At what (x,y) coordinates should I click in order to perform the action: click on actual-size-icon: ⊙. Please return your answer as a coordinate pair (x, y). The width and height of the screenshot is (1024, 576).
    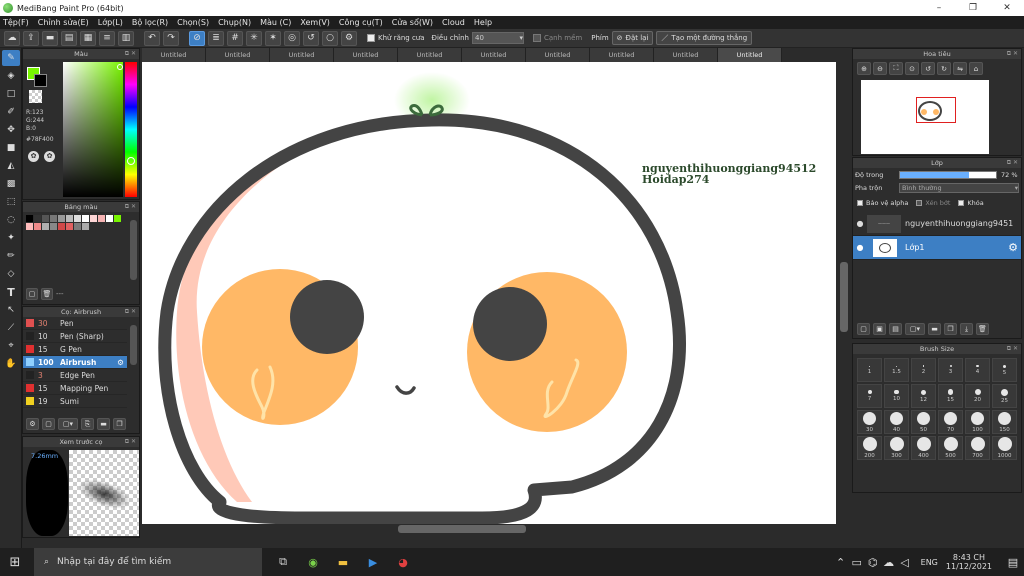
    Looking at the image, I should click on (912, 68).